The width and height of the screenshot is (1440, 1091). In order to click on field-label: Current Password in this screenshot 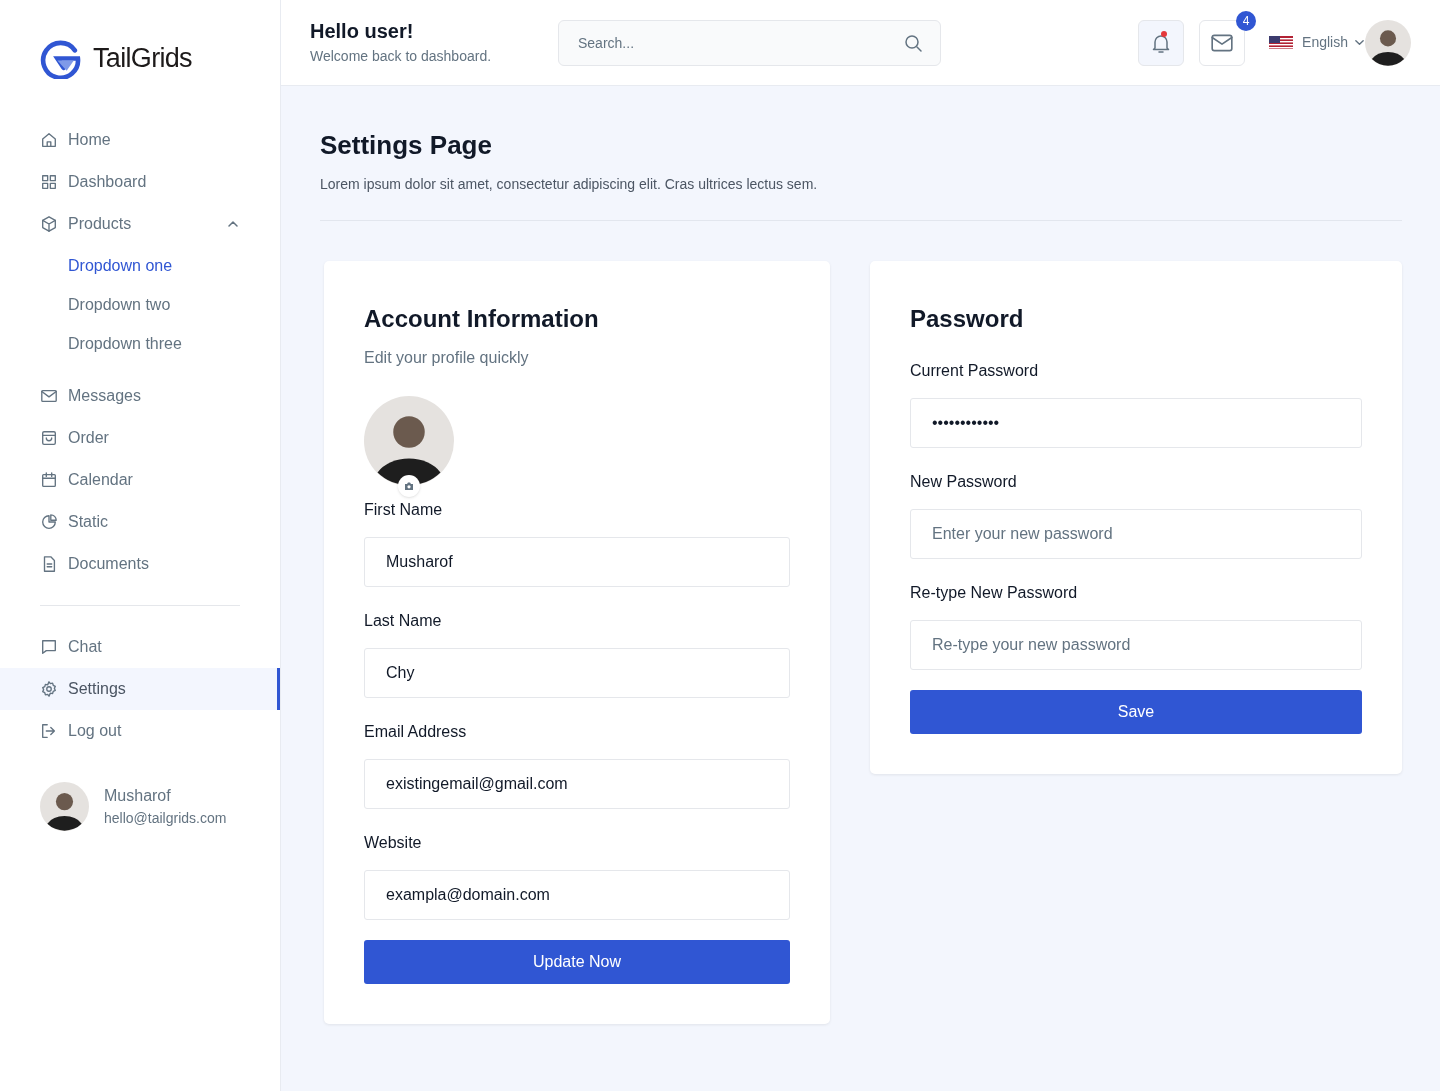, I will do `click(975, 371)`.